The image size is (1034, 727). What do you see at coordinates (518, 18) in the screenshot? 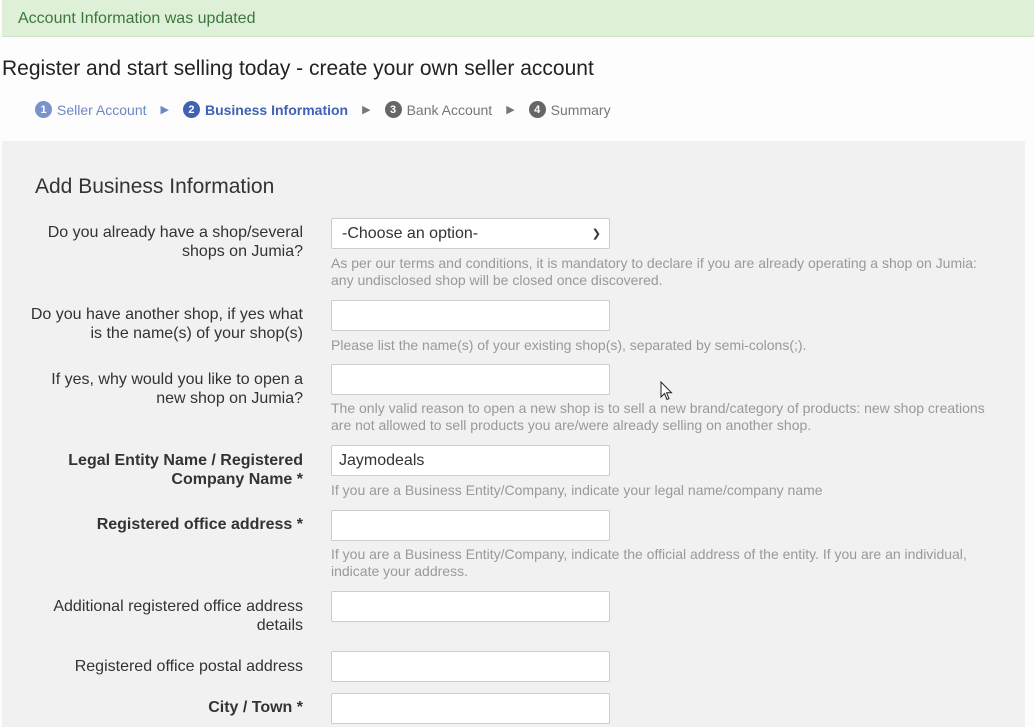
I see `success-alert: Account Information was updated` at bounding box center [518, 18].